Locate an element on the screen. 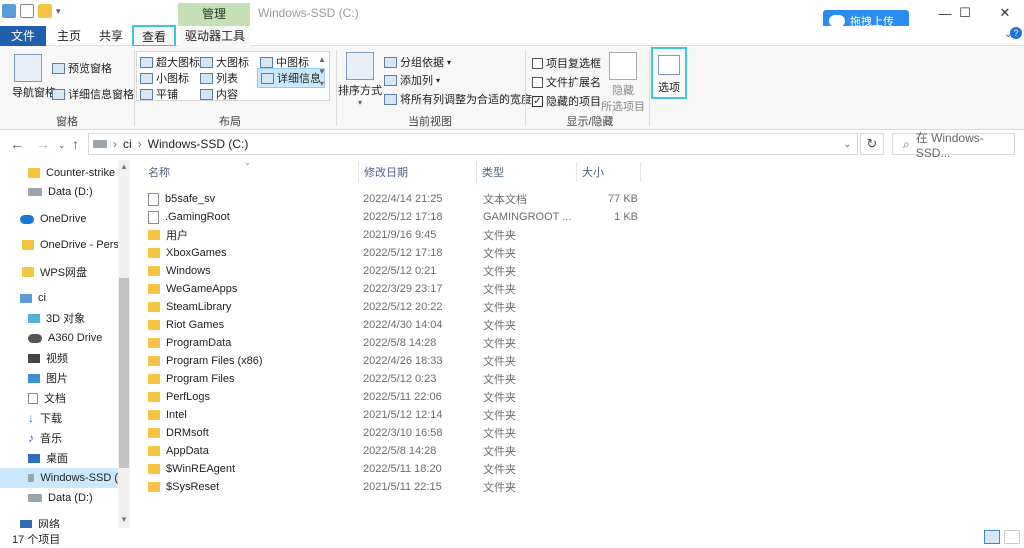 This screenshot has height=548, width=1024. refresh-button: ↻ is located at coordinates (872, 144).